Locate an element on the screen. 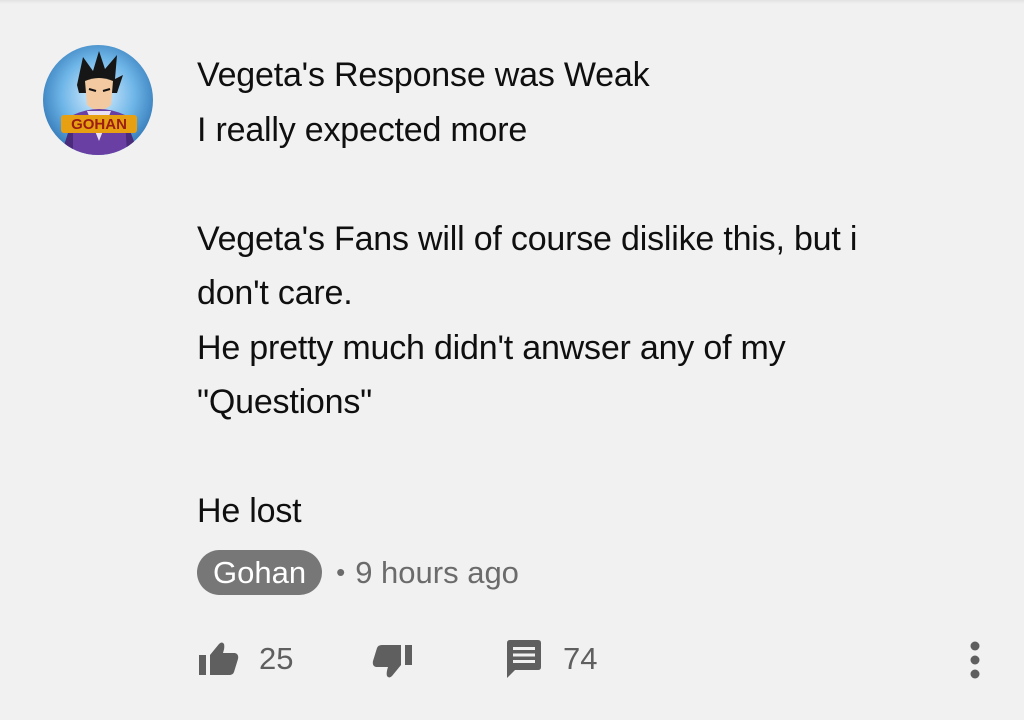  like-count: 25 is located at coordinates (276, 658).